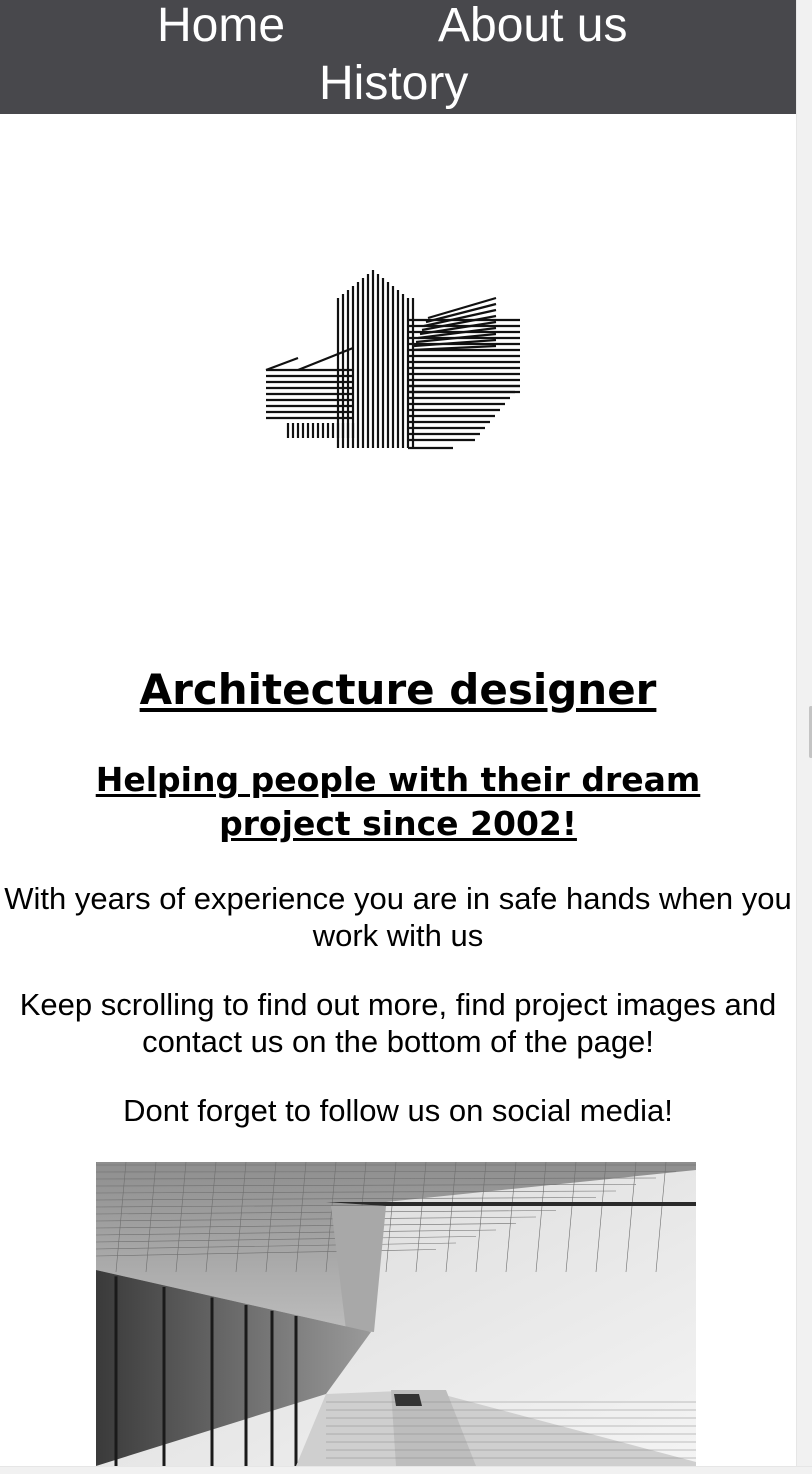  I want to click on horizontal-scrollbar, so click(406, 1470).